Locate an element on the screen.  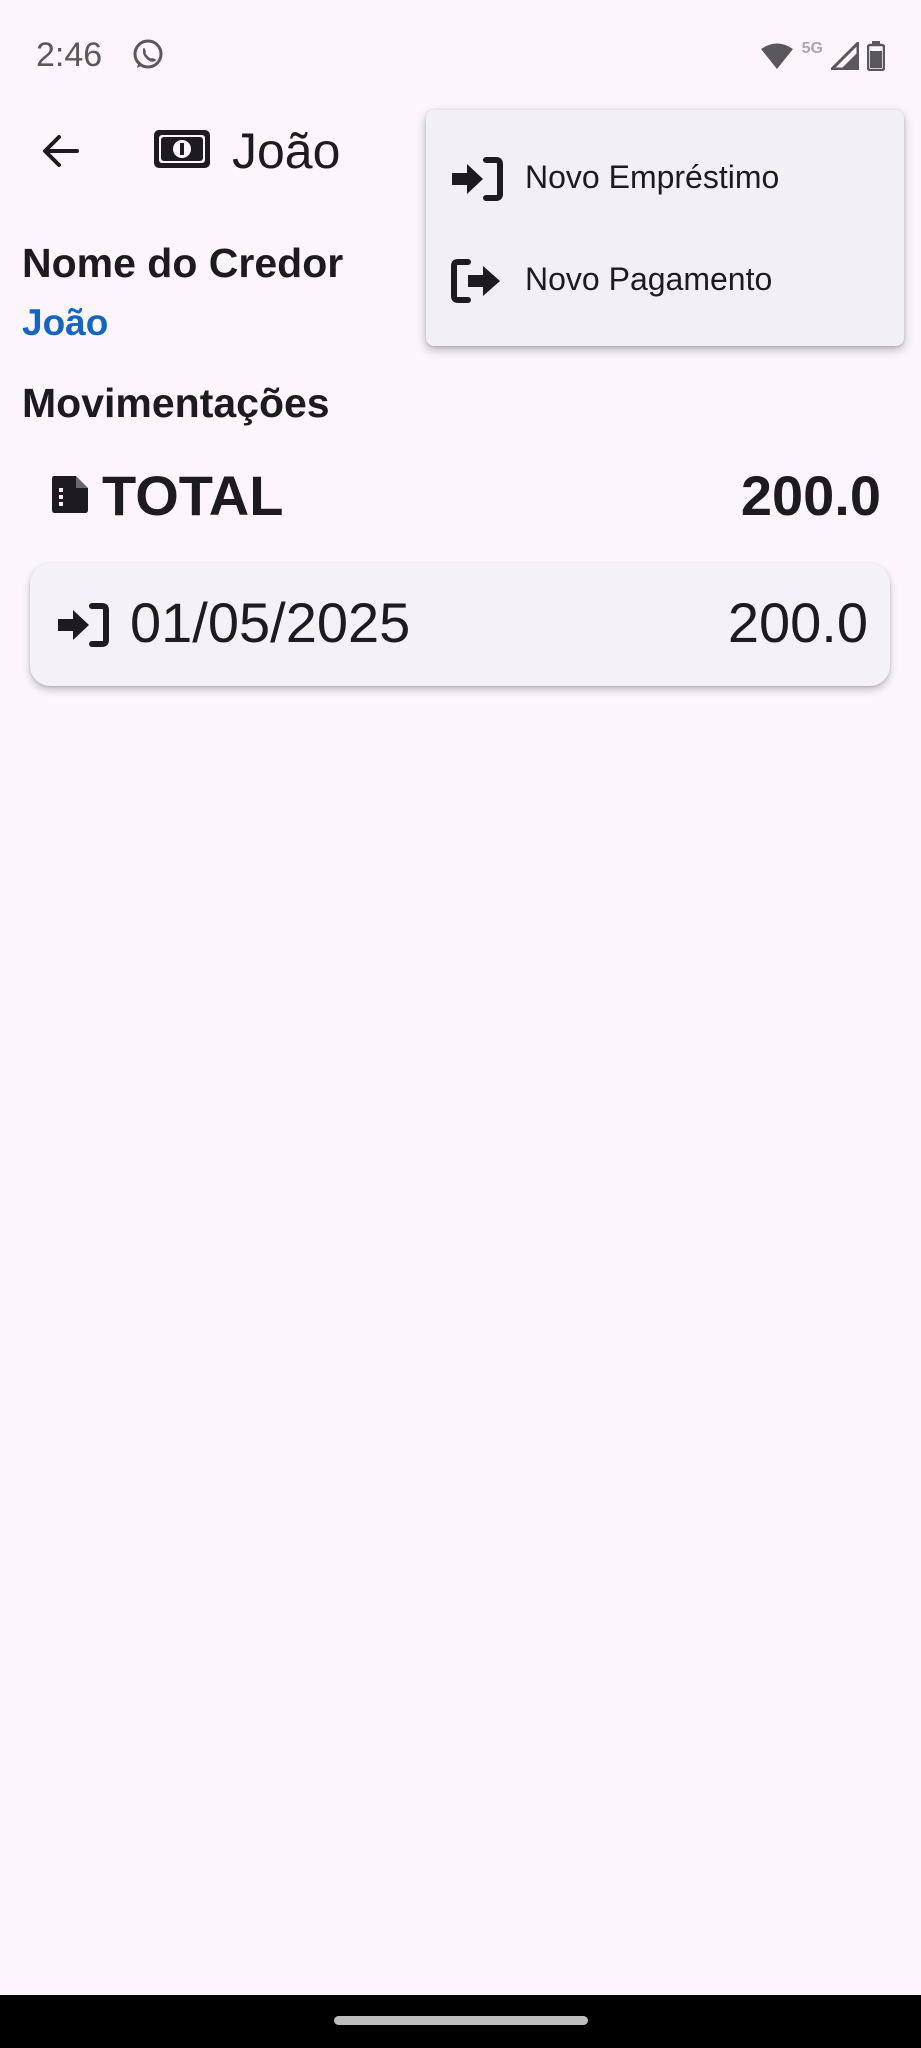
status-icons: 5G is located at coordinates (822, 56).